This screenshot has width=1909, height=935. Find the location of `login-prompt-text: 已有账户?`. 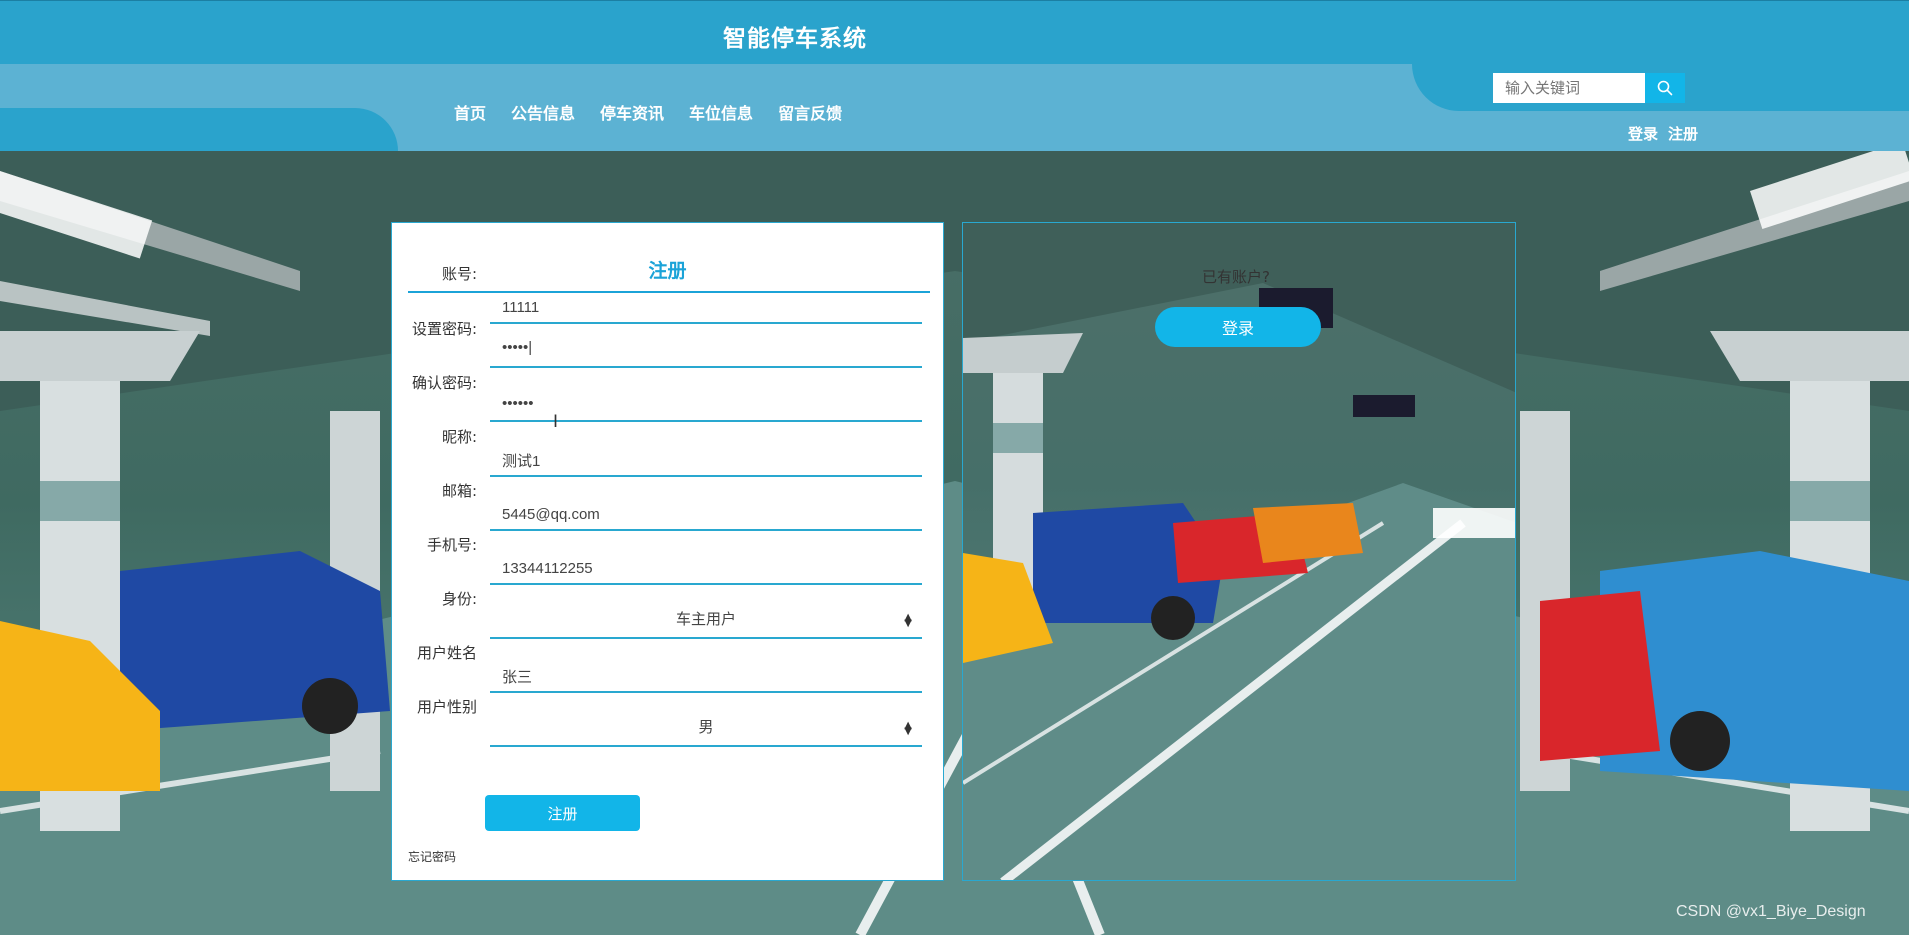

login-prompt-text: 已有账户? is located at coordinates (1236, 277).